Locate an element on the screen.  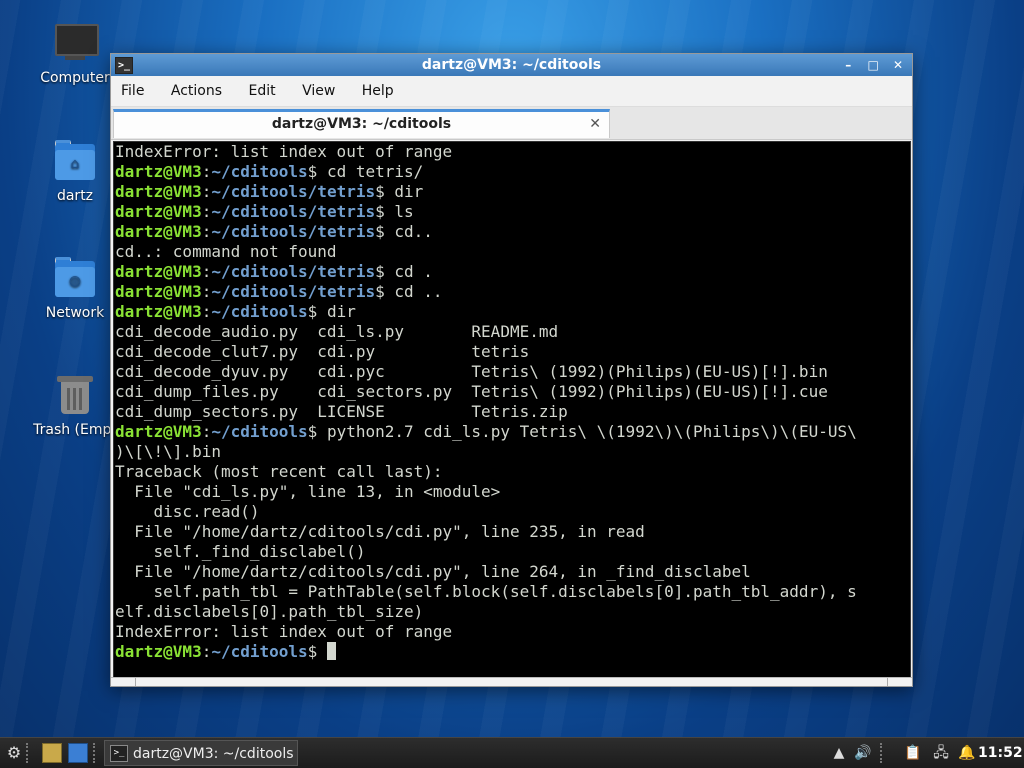
terminal-output-line: elf.disclabels[0].path_tbl_size) is located at coordinates (512, 612).